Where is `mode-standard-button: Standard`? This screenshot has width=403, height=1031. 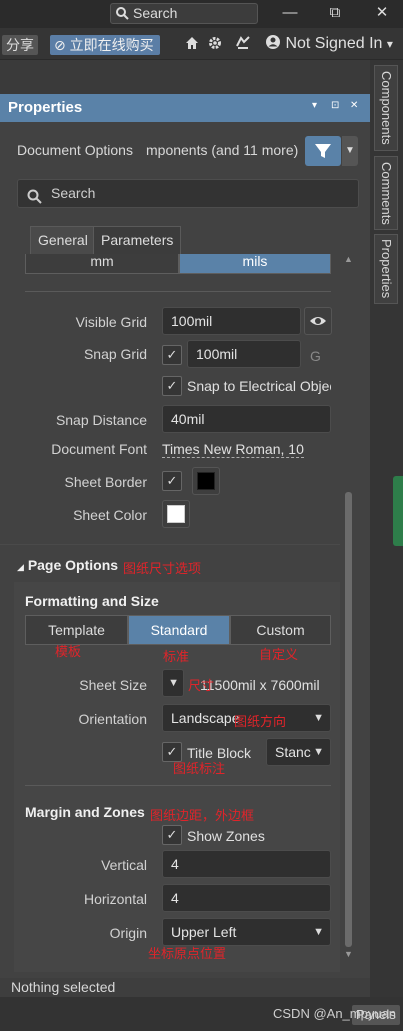
mode-standard-button: Standard is located at coordinates (179, 630).